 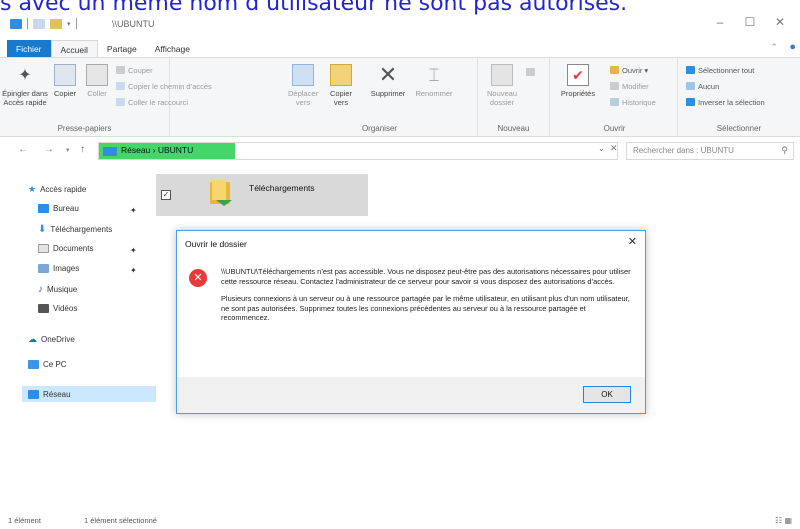 What do you see at coordinates (27, 23) in the screenshot?
I see `toolbar-separator` at bounding box center [27, 23].